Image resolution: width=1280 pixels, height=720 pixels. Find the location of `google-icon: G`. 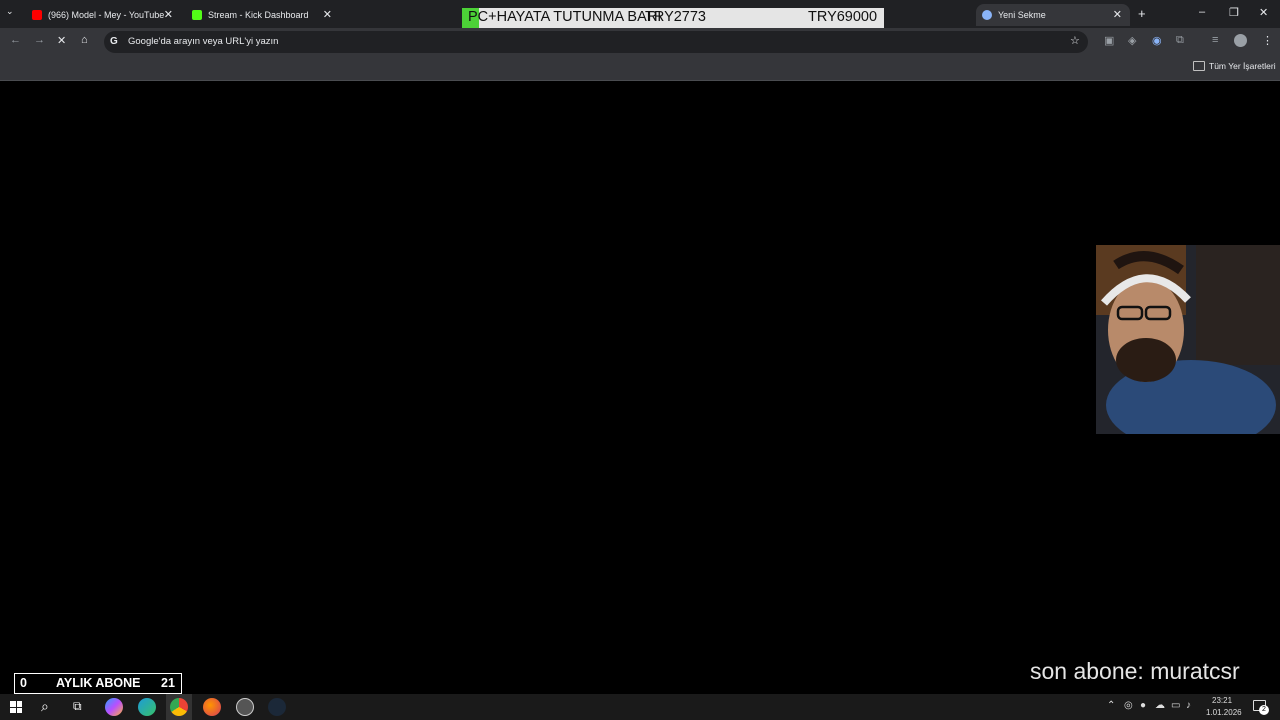

google-icon: G is located at coordinates (114, 41).